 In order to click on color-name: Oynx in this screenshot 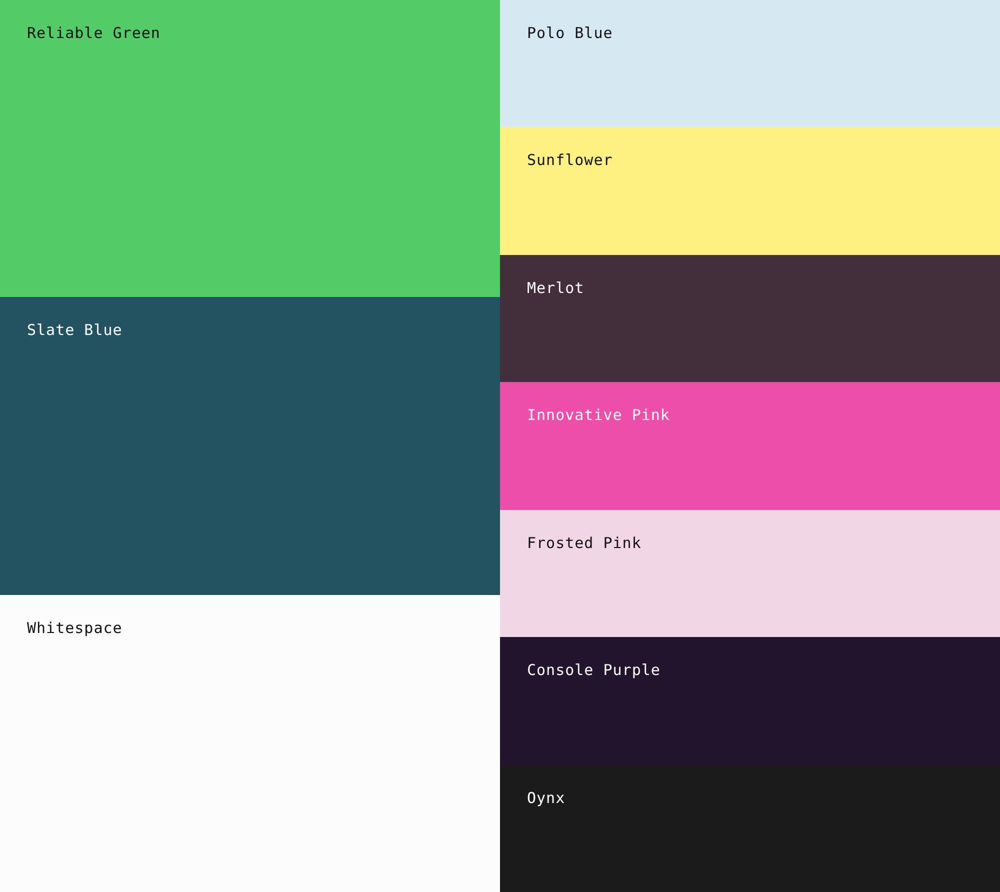, I will do `click(546, 797)`.